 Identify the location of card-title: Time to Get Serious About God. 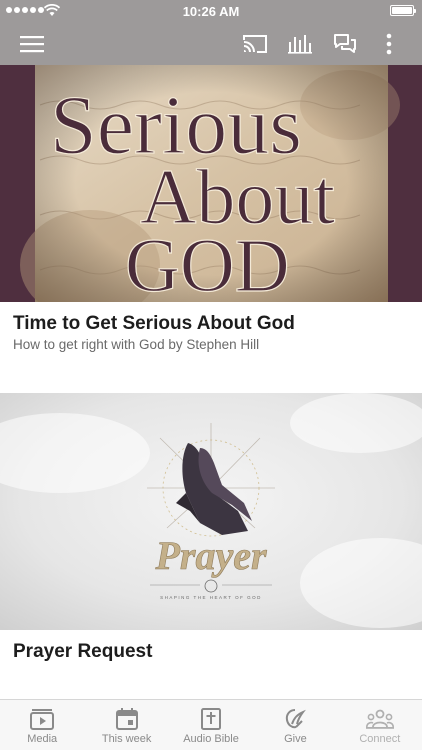
(154, 323).